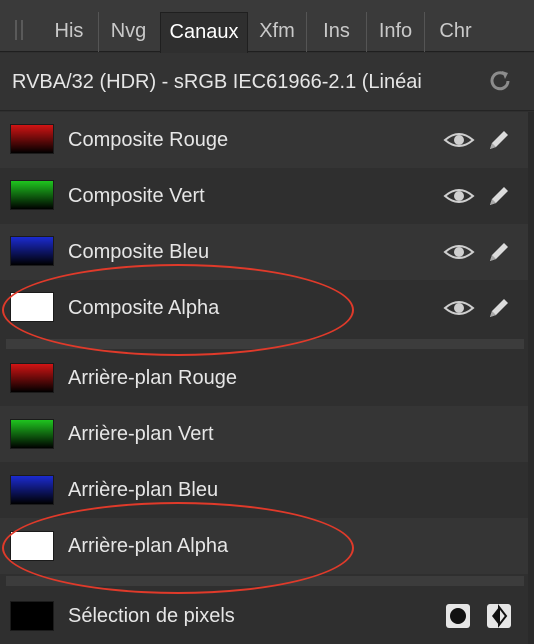 The height and width of the screenshot is (644, 534). What do you see at coordinates (143, 490) in the screenshot?
I see `channel-label: Arrière-plan Bleu` at bounding box center [143, 490].